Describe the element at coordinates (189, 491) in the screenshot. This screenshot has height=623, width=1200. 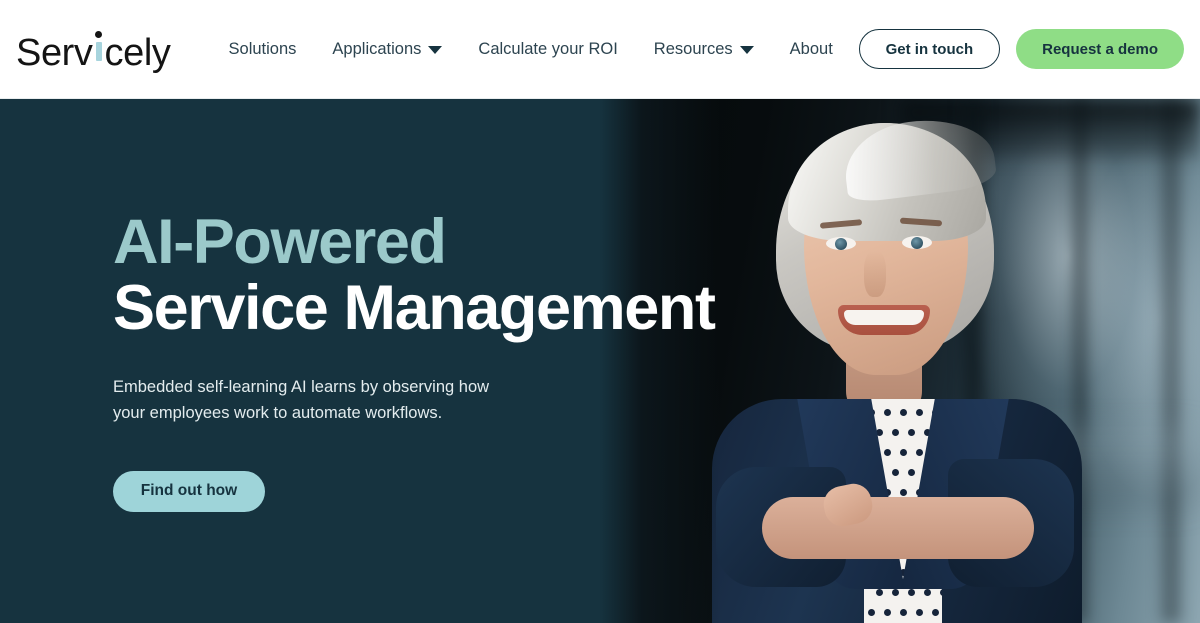
I see `find-out-how-button: Find out how` at that location.